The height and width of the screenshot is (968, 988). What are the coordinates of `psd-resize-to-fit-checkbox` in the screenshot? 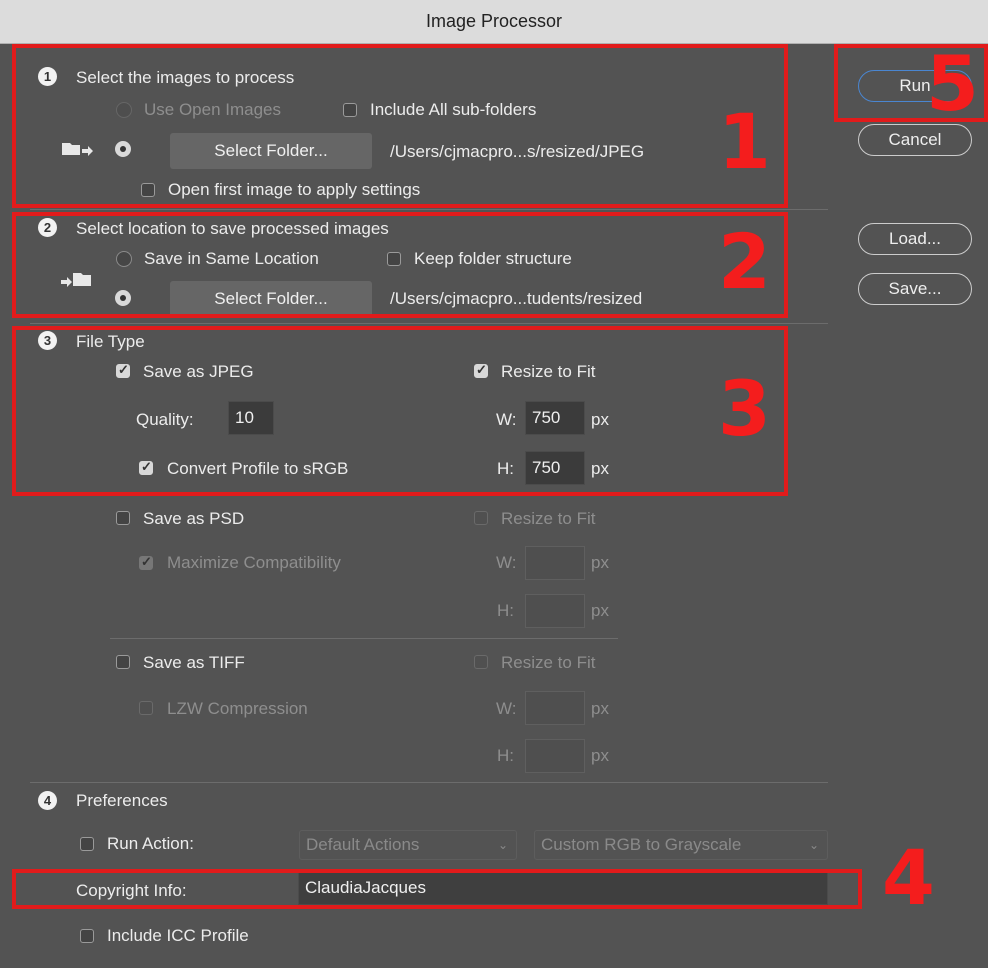 It's located at (481, 518).